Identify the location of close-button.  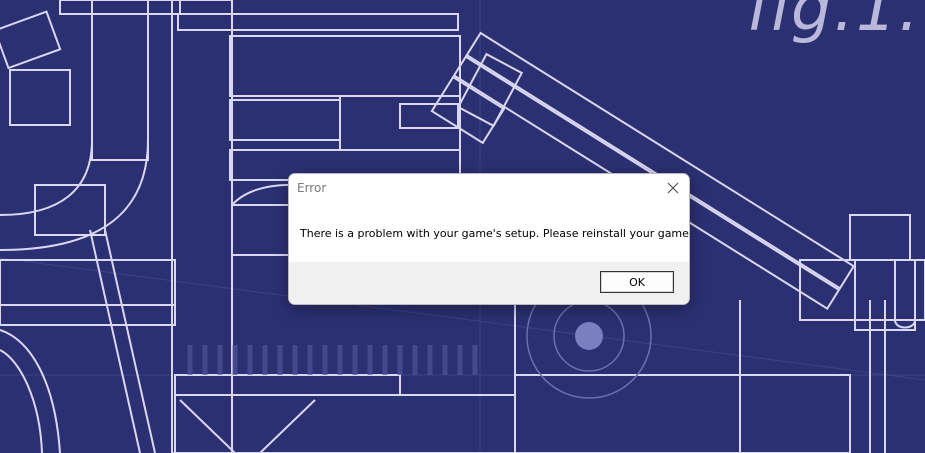
(673, 188).